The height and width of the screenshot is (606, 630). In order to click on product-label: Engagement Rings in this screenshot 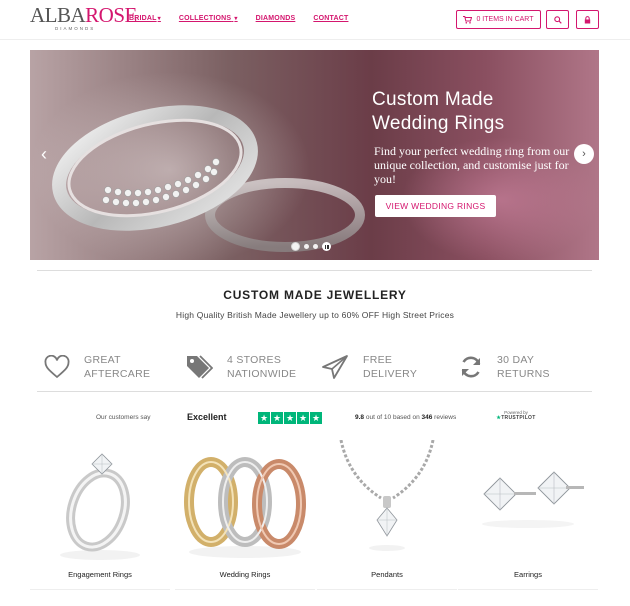, I will do `click(100, 574)`.